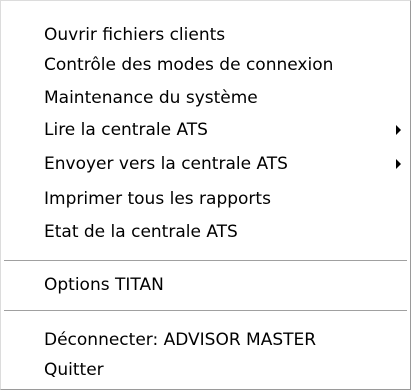  Describe the element at coordinates (166, 164) in the screenshot. I see `menu-item-label: Envoyer vers la centrale ATS` at that location.